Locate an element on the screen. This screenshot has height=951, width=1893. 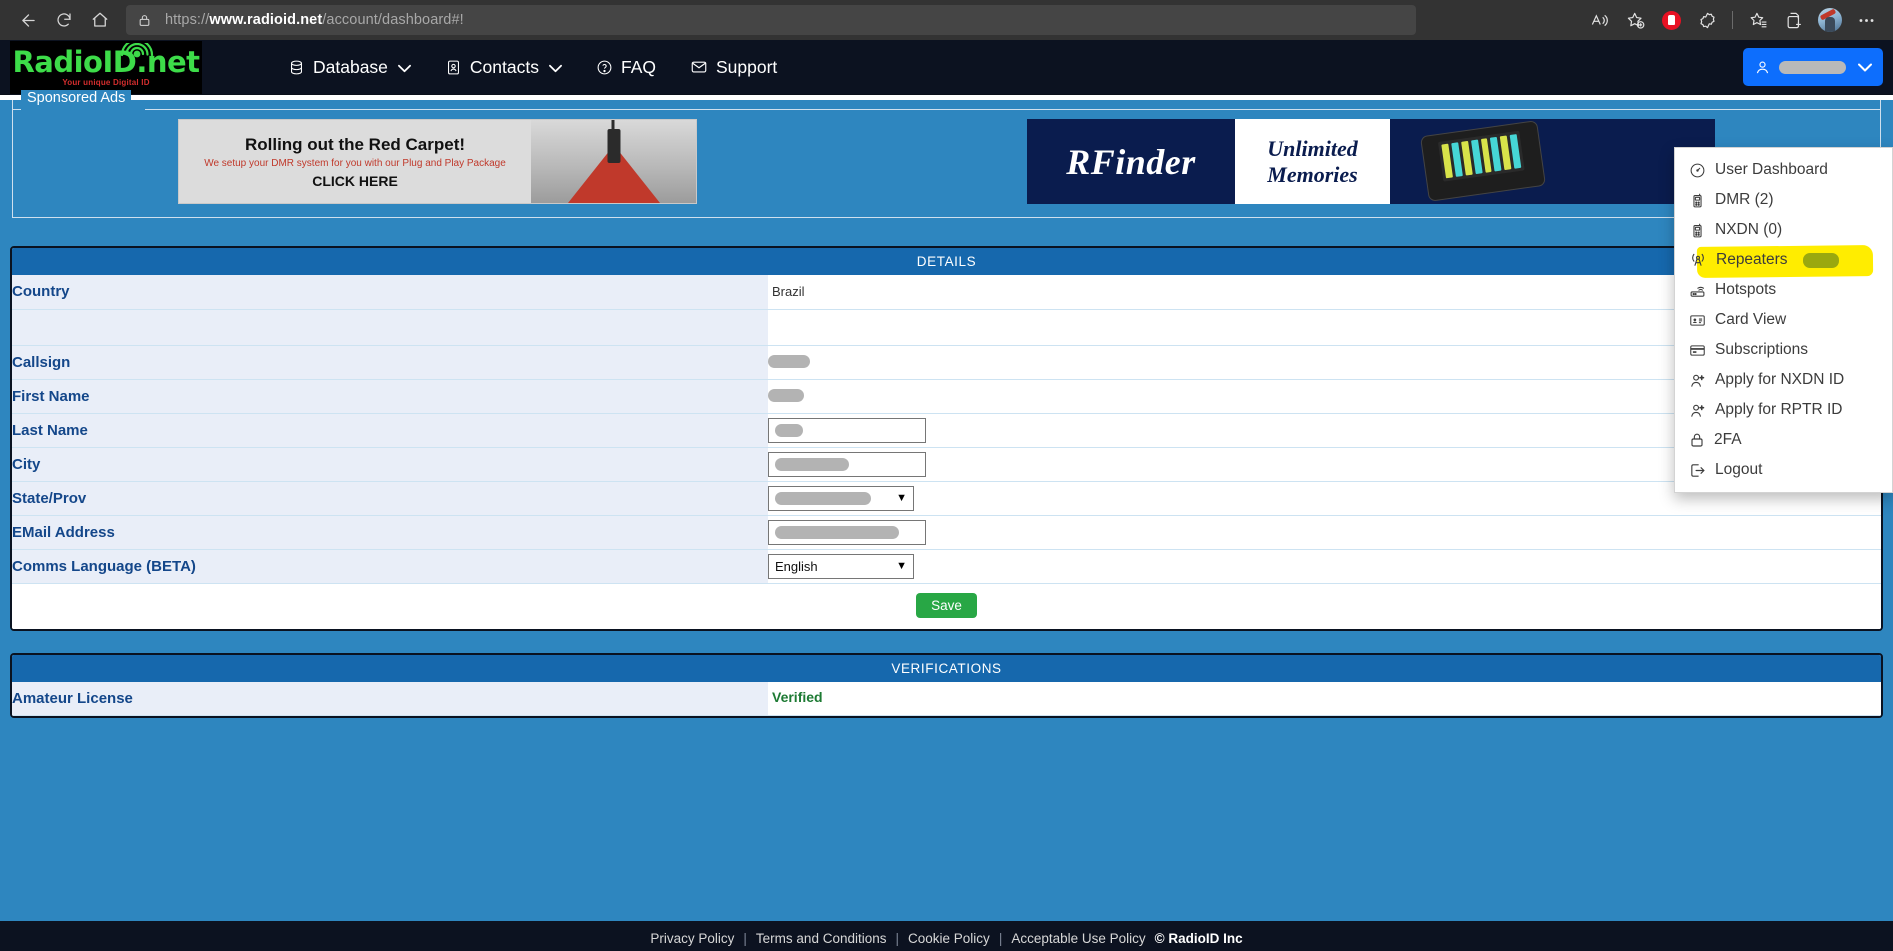
menu-label: Repeaters is located at coordinates (1752, 259).